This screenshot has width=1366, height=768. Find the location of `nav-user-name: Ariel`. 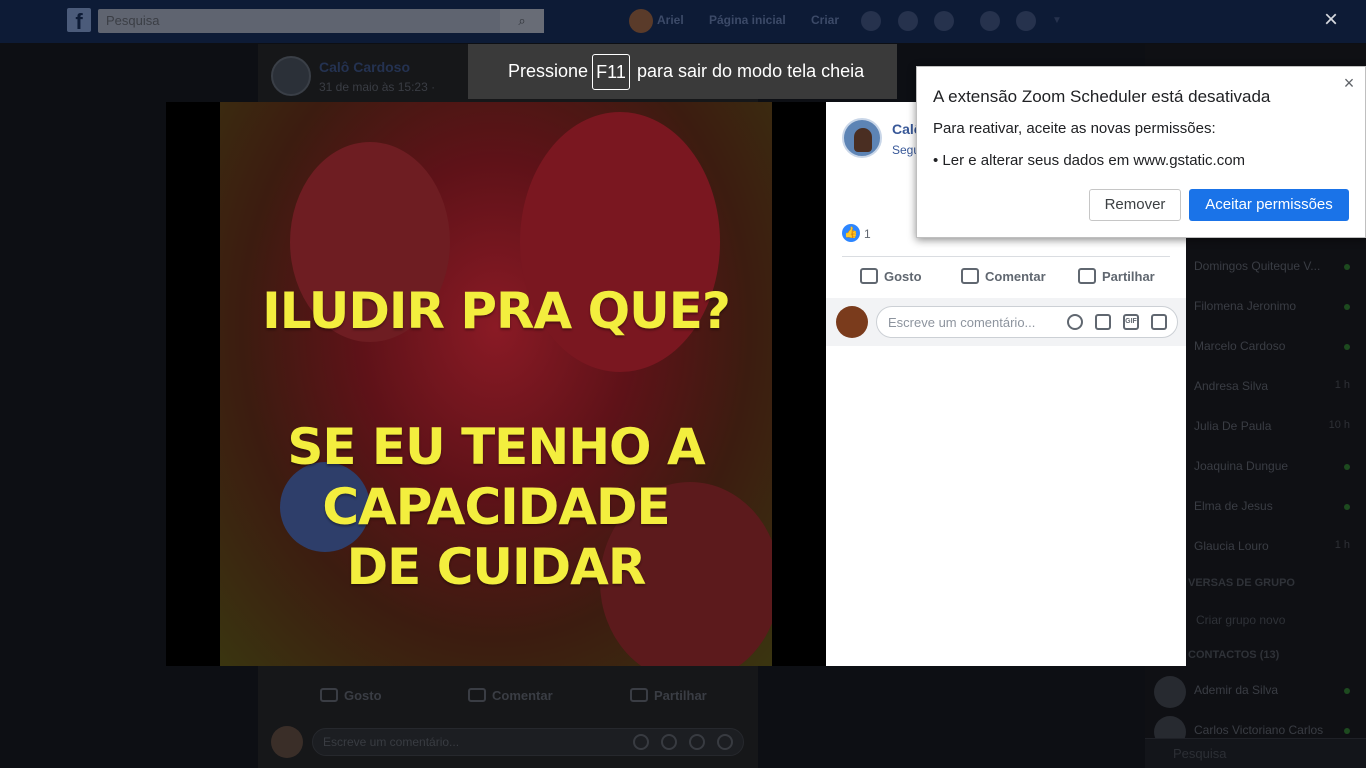

nav-user-name: Ariel is located at coordinates (670, 20).